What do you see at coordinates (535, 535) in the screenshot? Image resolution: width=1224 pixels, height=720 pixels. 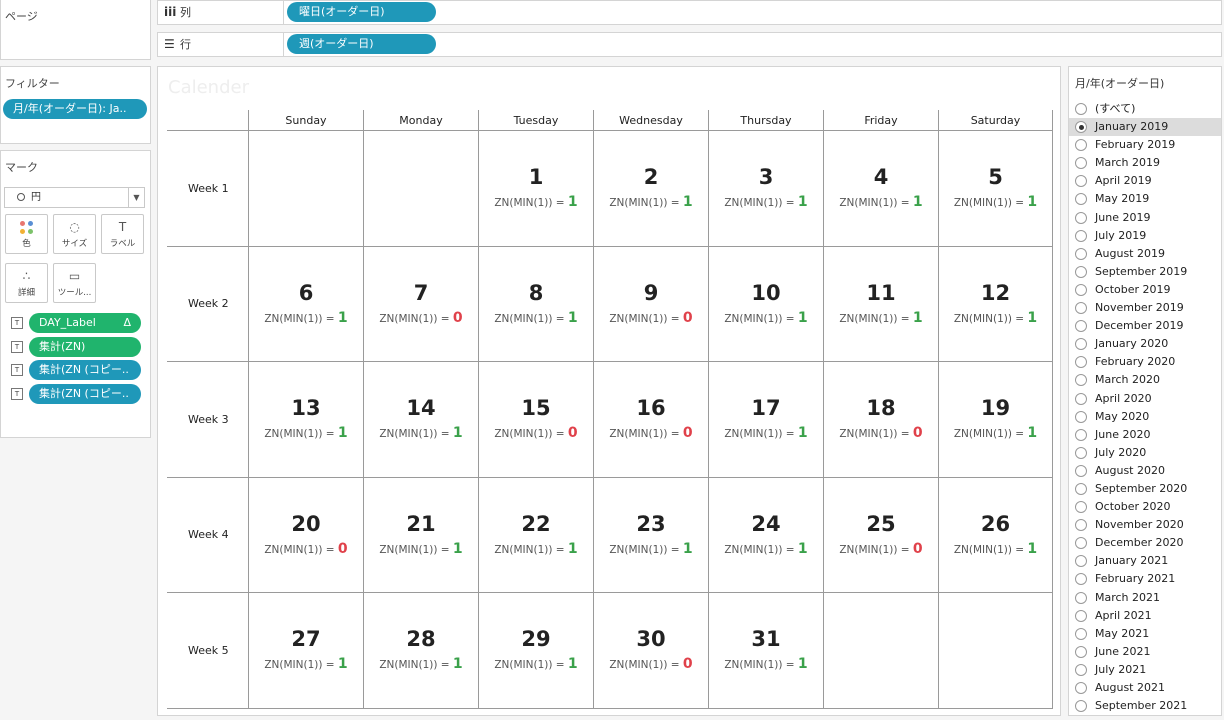 I see `calendar-cell: 22 ZN(MIN(1)) = 1` at bounding box center [535, 535].